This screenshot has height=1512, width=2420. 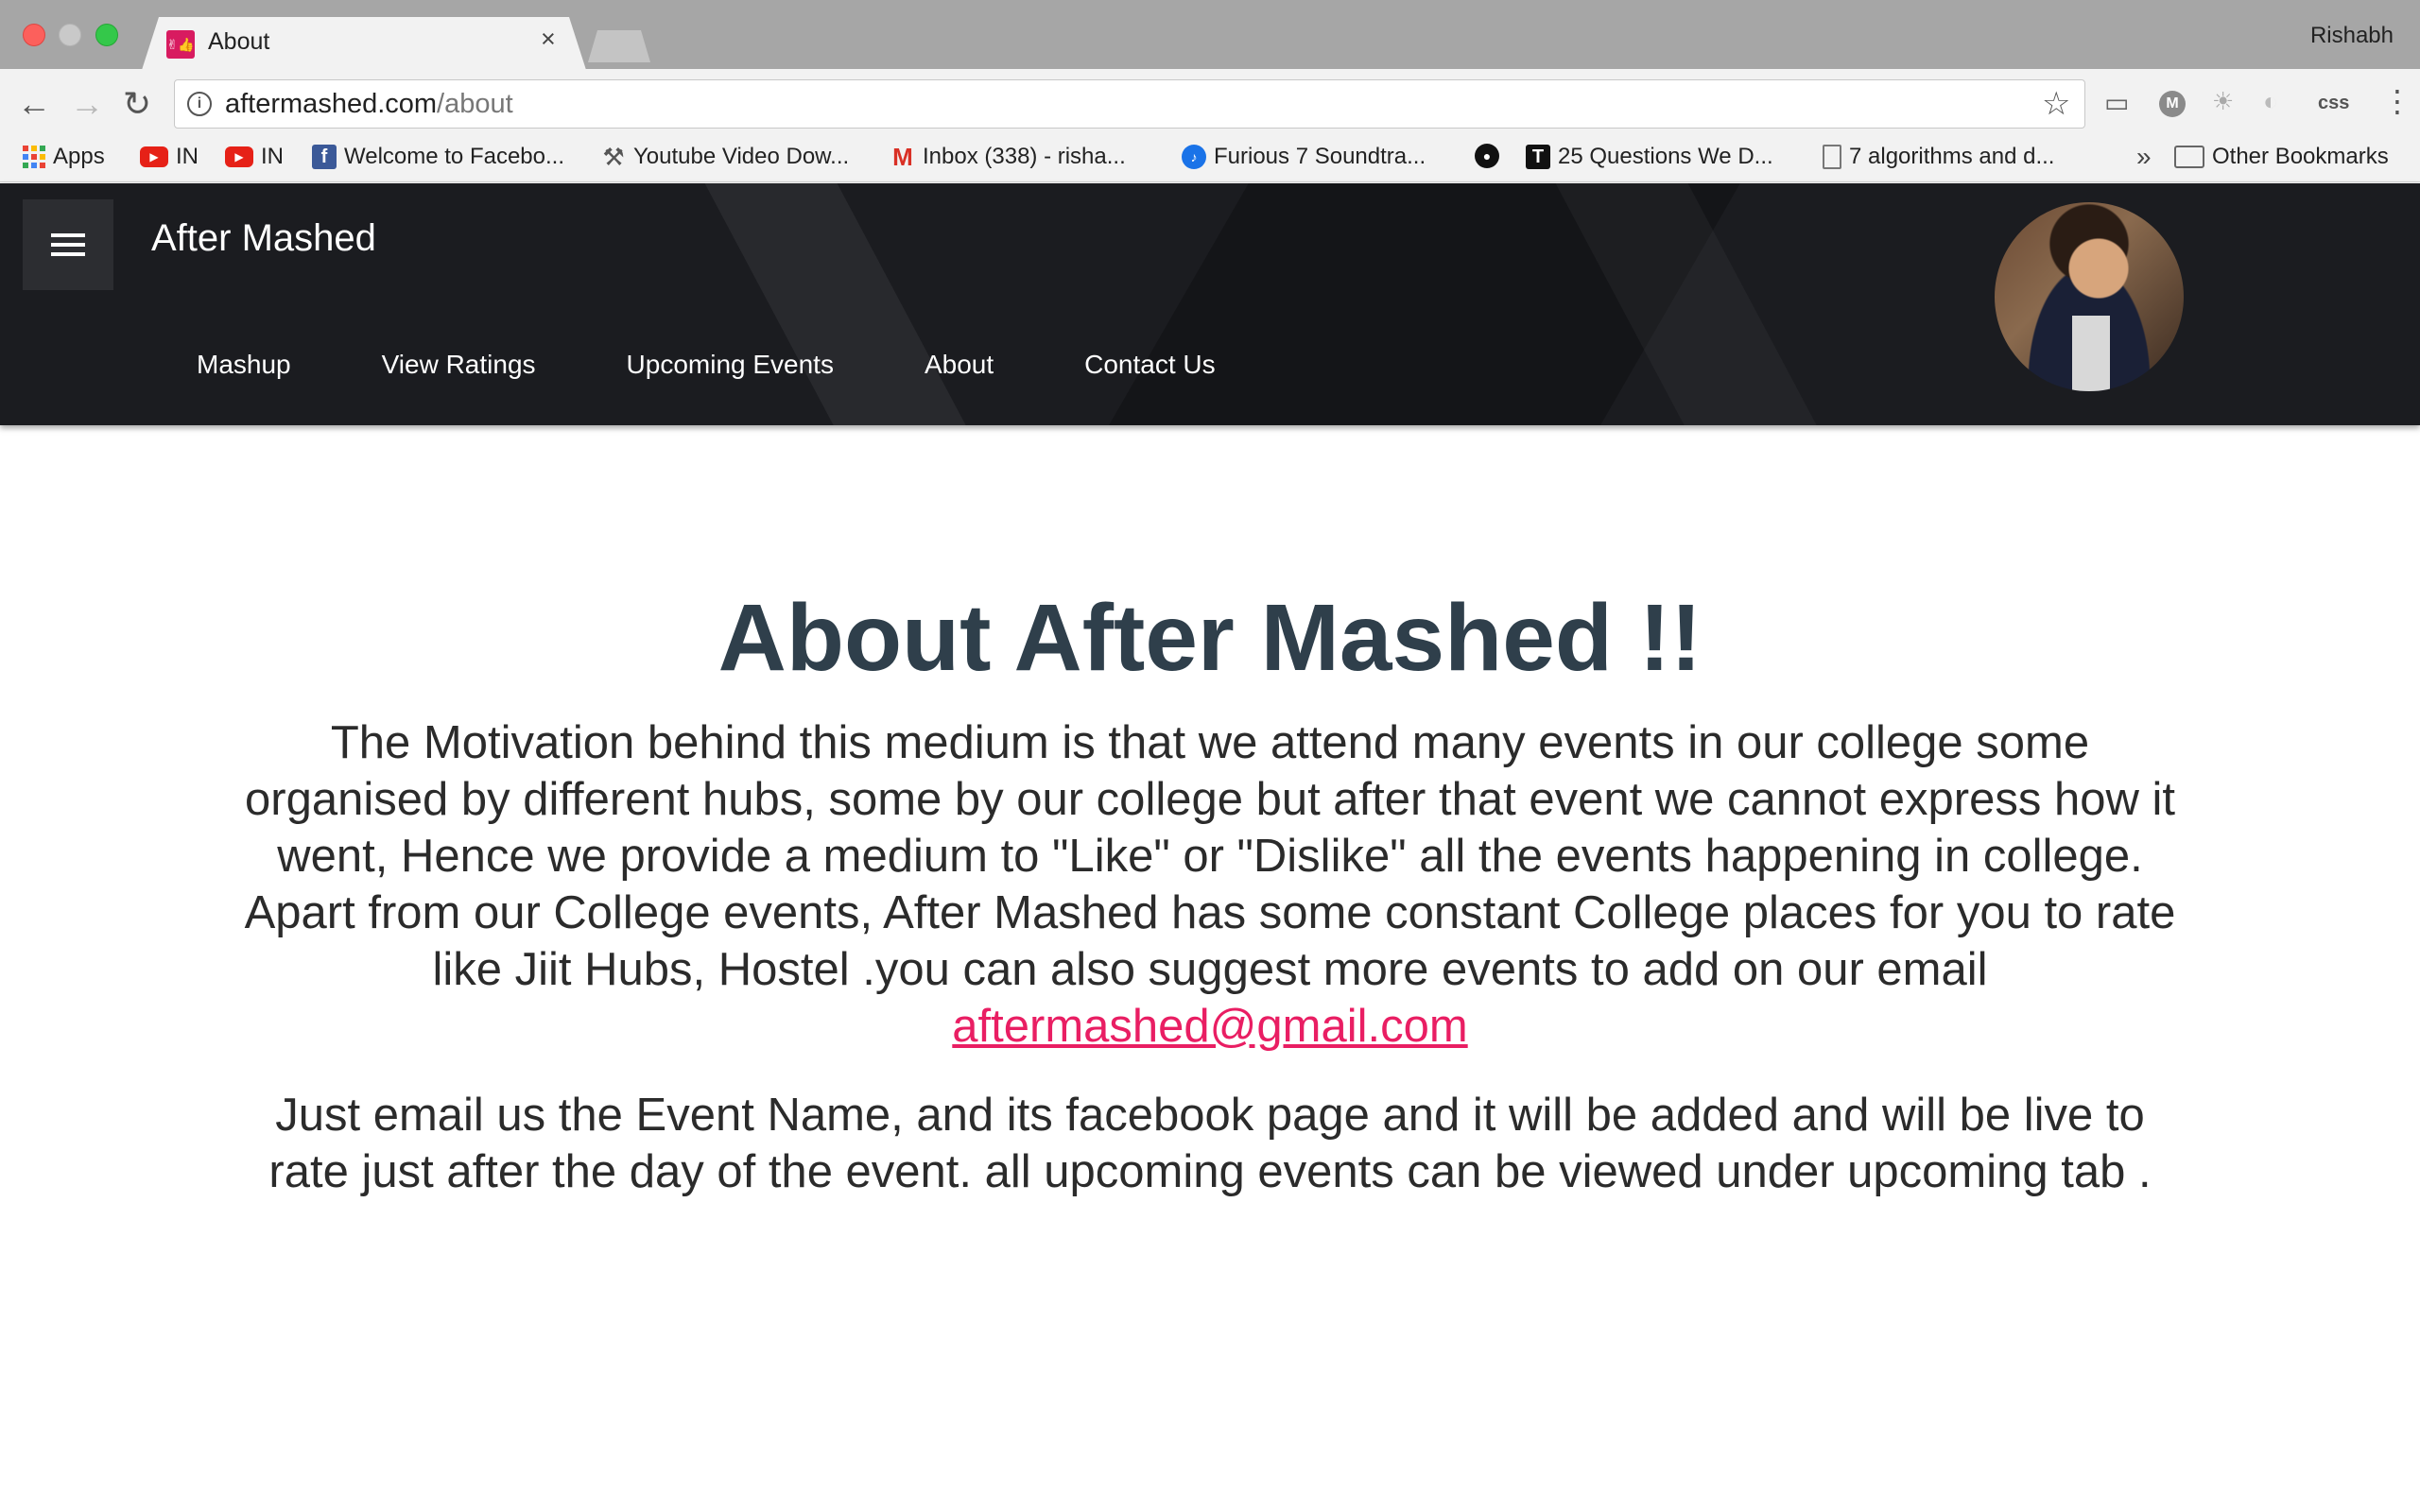 What do you see at coordinates (902, 156) in the screenshot?
I see `gmail-icon: M` at bounding box center [902, 156].